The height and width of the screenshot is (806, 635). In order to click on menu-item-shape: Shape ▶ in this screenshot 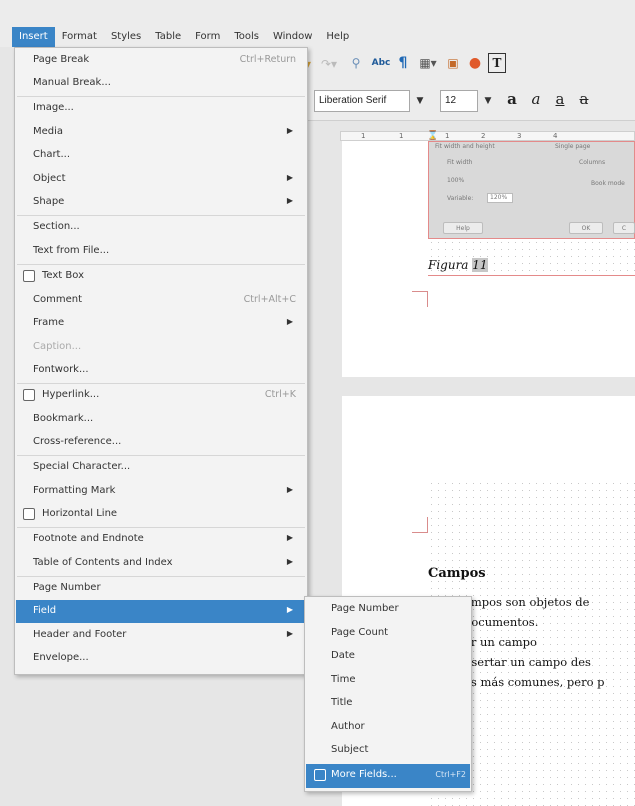, I will do `click(161, 202)`.